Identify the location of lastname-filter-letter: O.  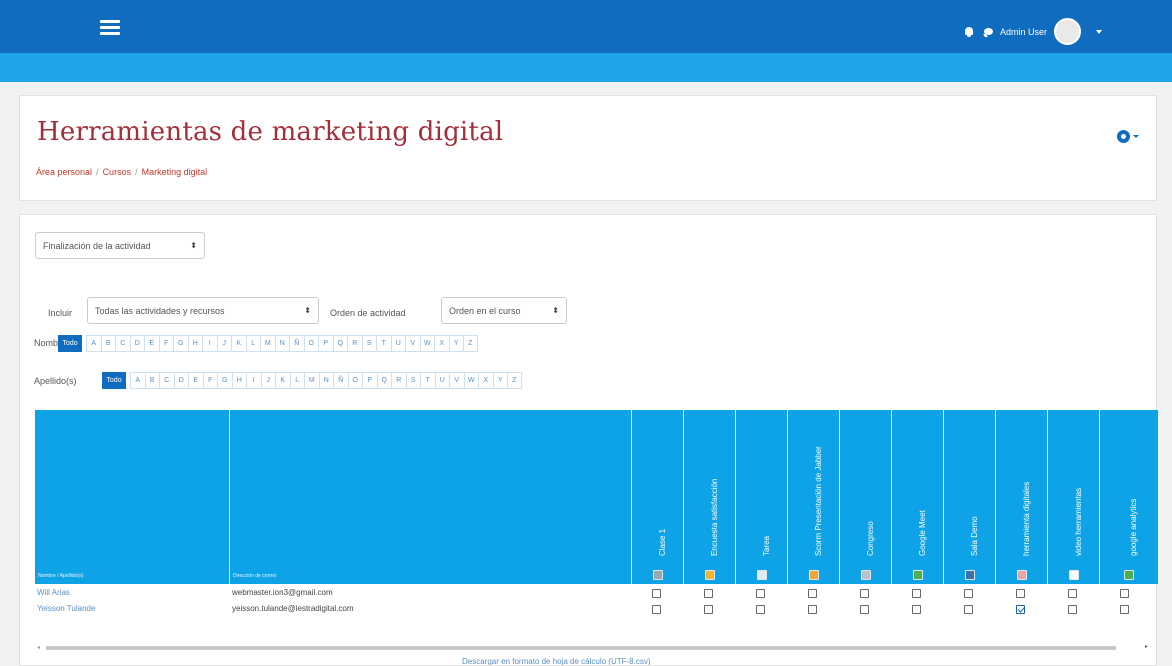
(354, 380).